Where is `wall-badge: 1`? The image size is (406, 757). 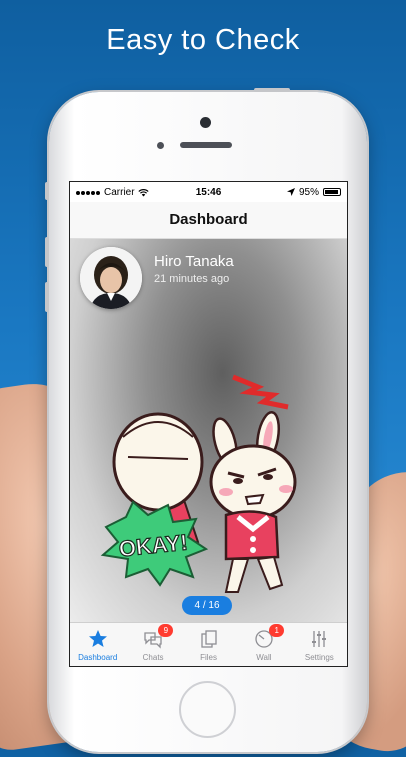
wall-badge: 1 is located at coordinates (277, 630).